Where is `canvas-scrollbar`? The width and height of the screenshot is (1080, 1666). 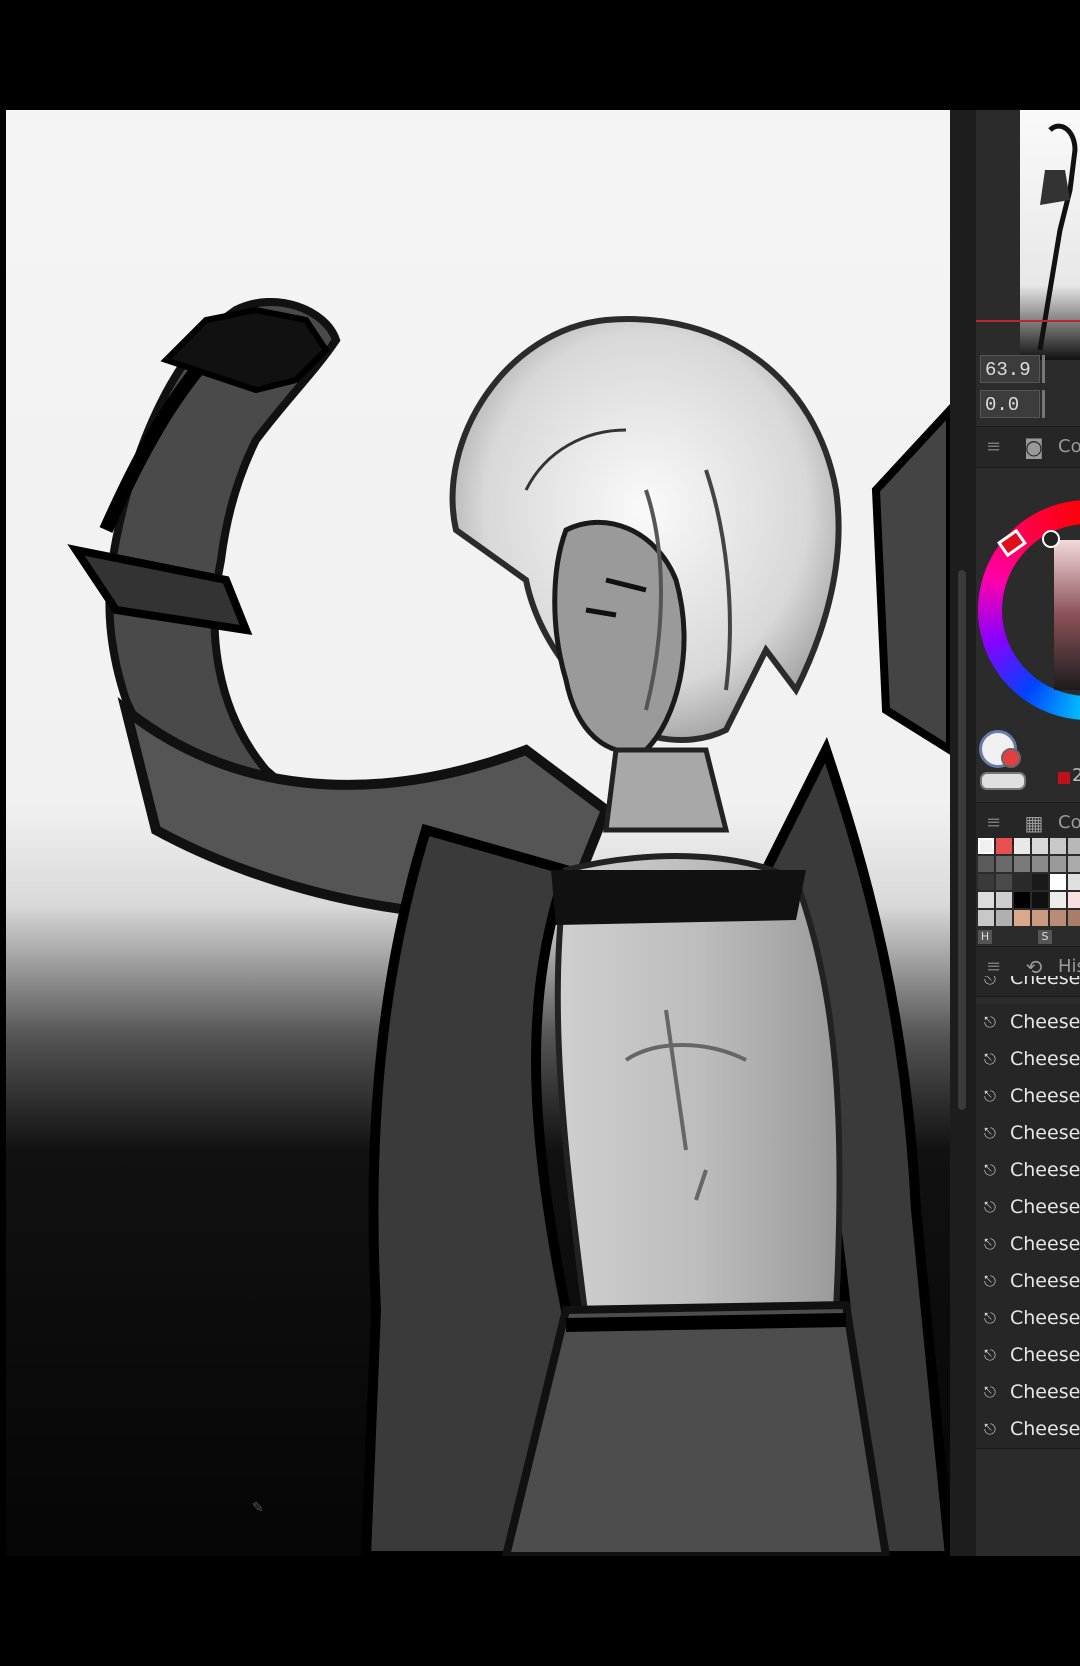
canvas-scrollbar is located at coordinates (963, 833).